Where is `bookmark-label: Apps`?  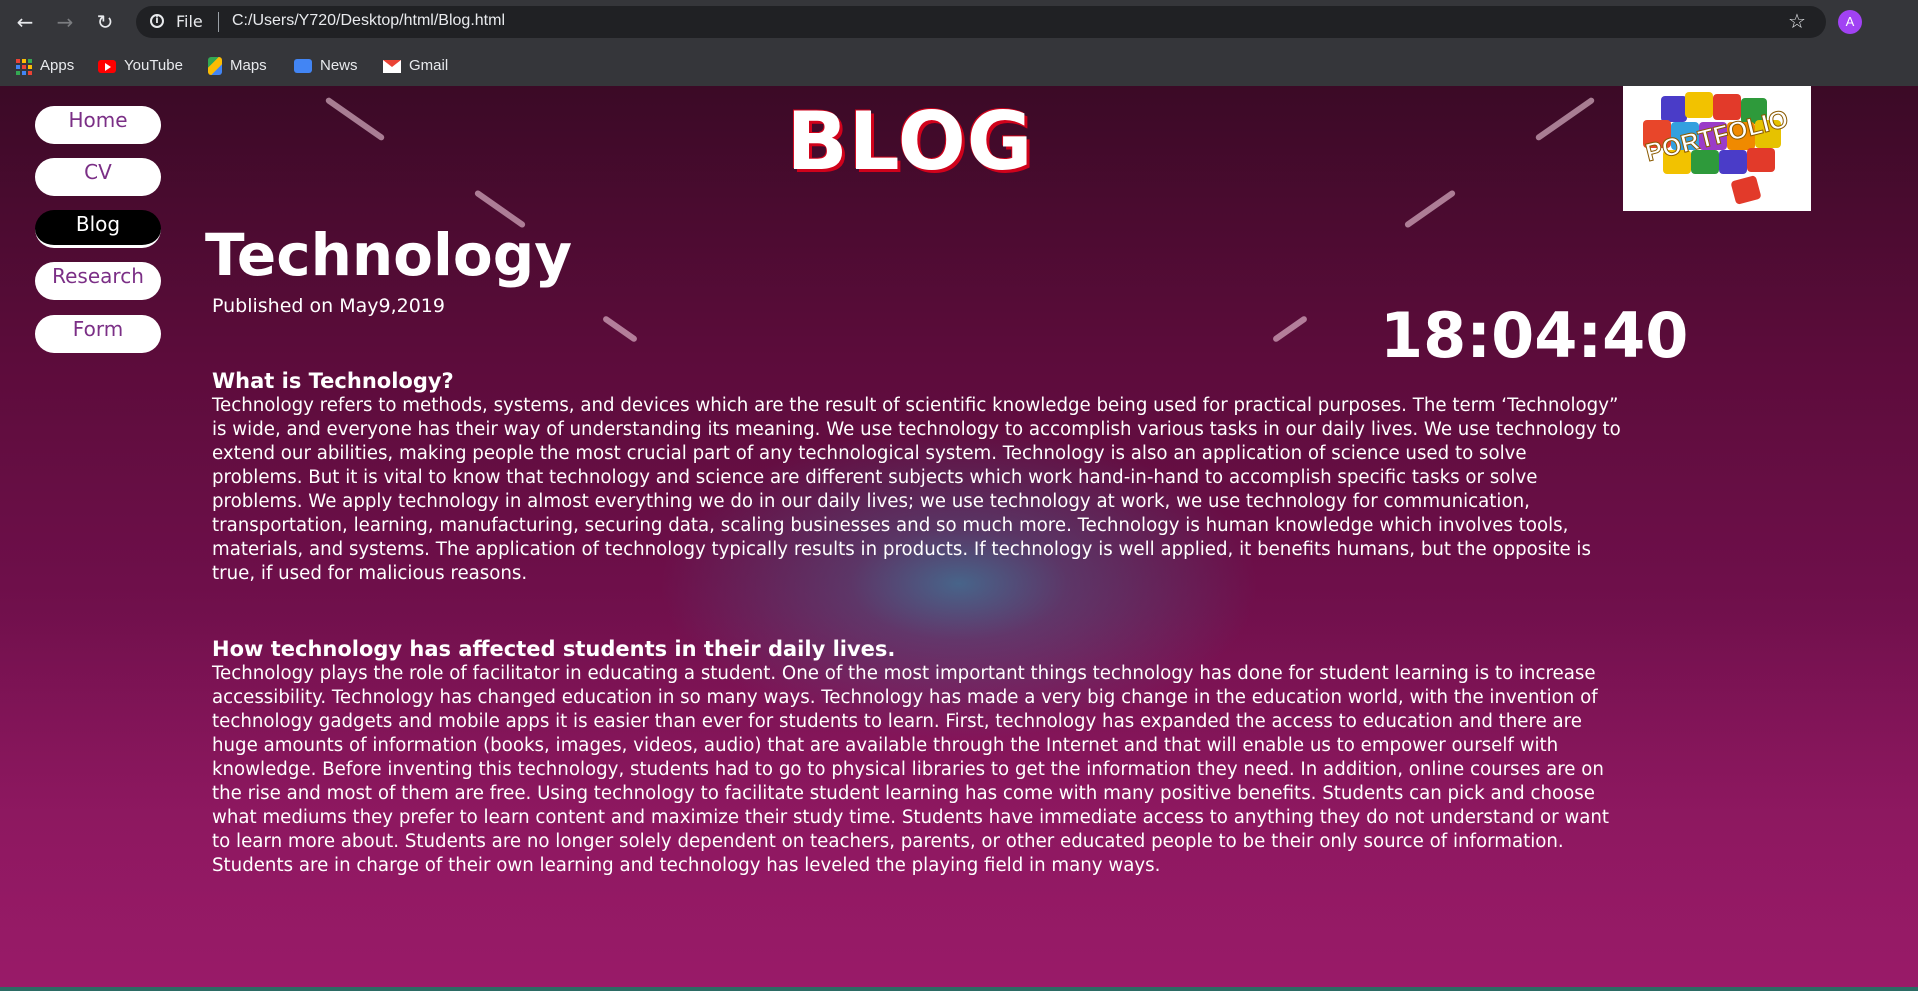 bookmark-label: Apps is located at coordinates (57, 65).